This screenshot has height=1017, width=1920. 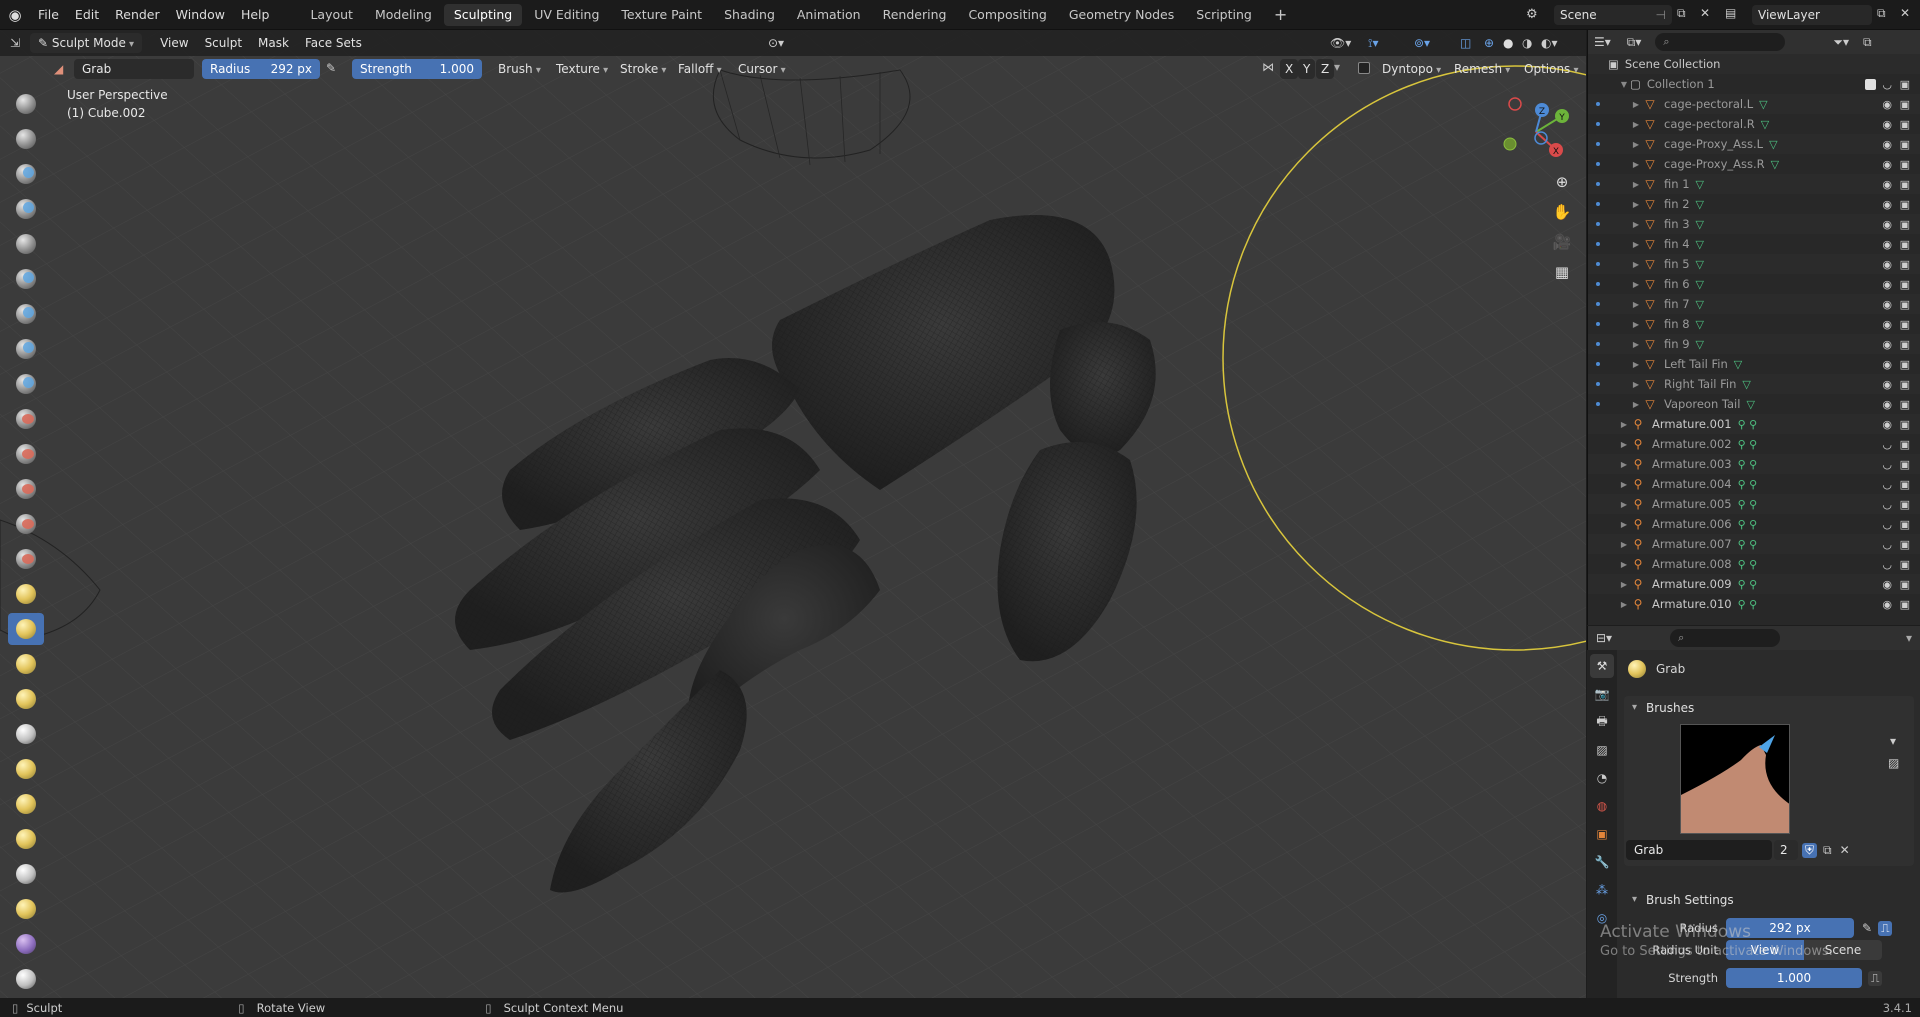 I want to click on outliner-item-row: ▶ ⚲ Armature.002 ⚲ ⚲ ◡ ▣, so click(x=1754, y=444).